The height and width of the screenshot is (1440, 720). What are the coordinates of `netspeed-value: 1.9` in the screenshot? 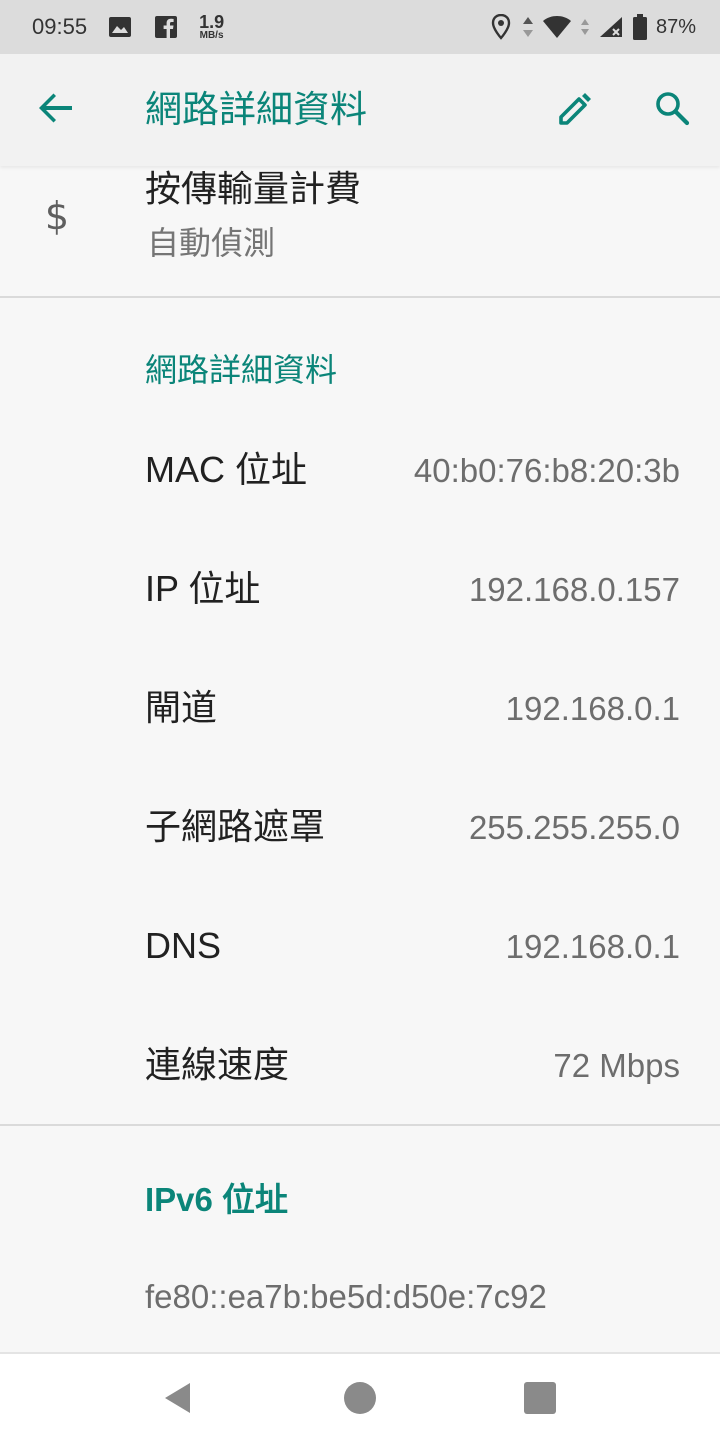 It's located at (212, 22).